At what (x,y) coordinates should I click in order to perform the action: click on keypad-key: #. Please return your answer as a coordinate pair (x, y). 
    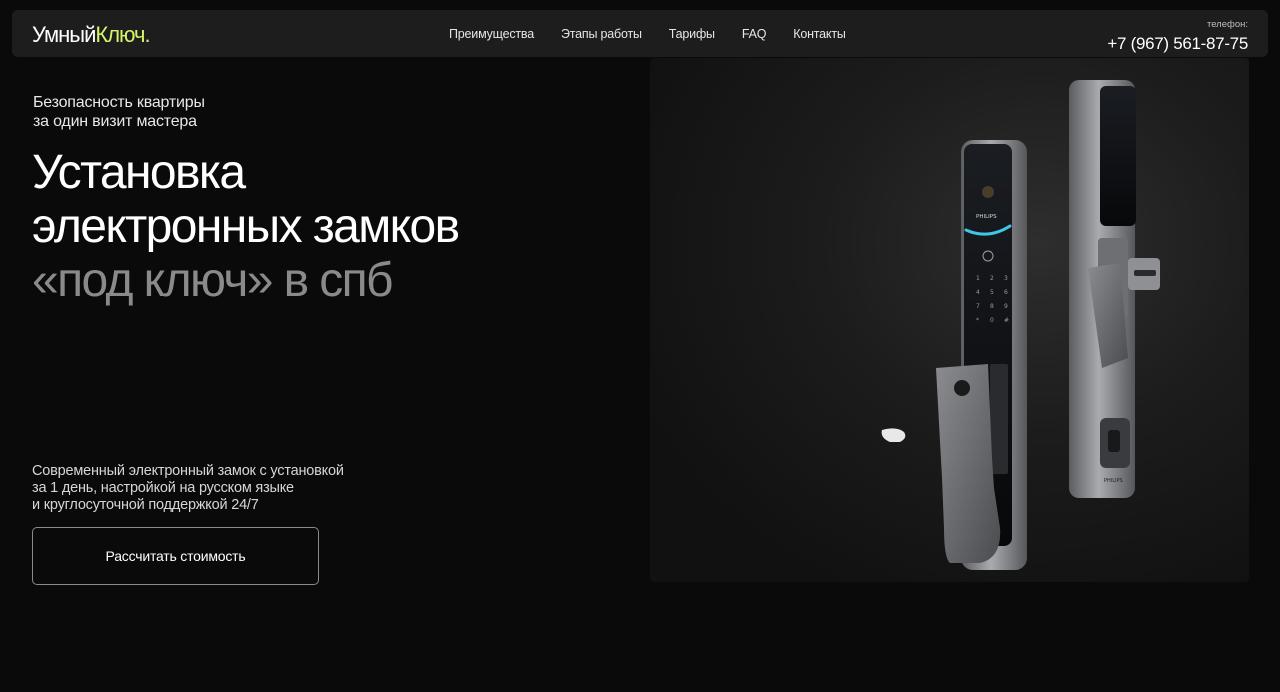
    Looking at the image, I should click on (1006, 320).